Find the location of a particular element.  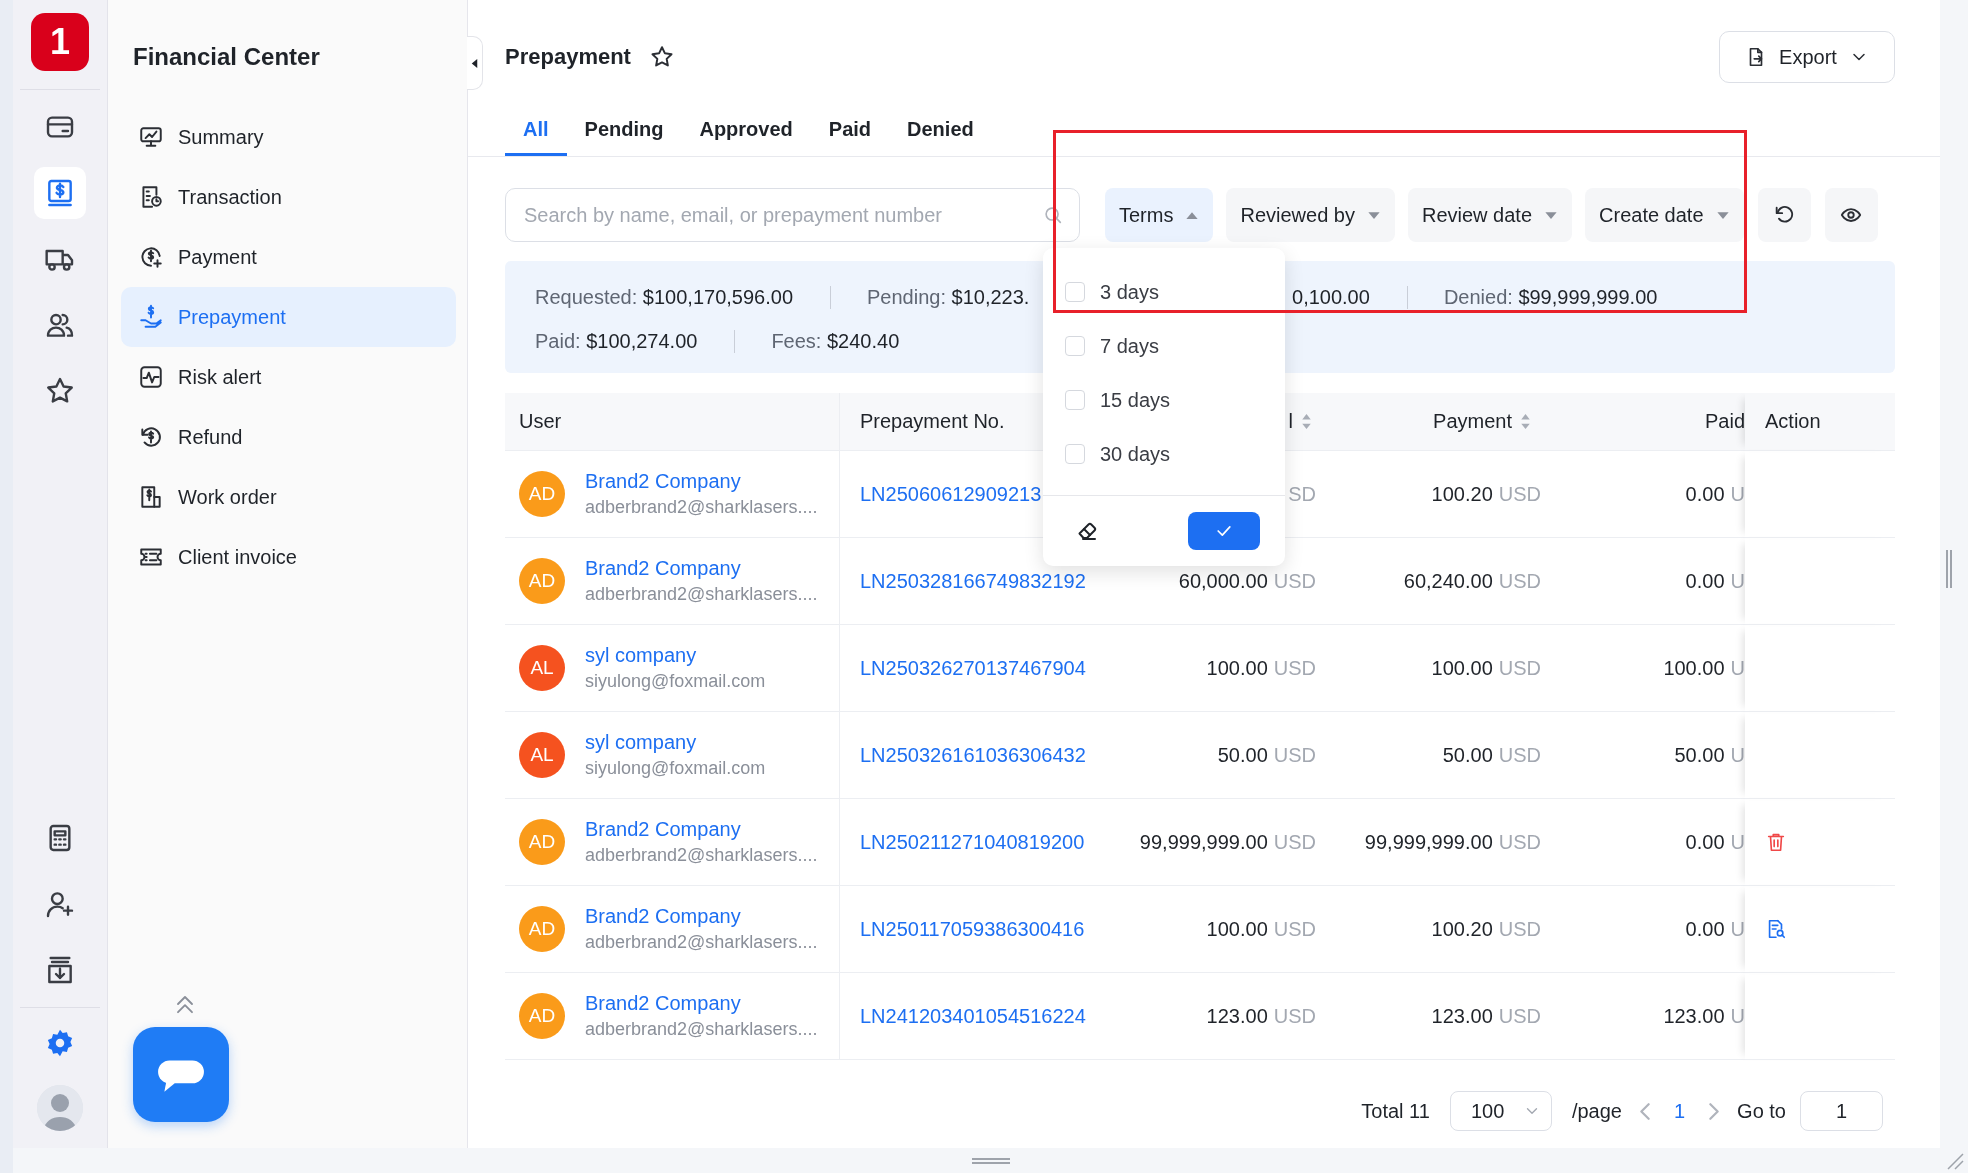

search-field: Search by name, email, or prepayment number is located at coordinates (792, 215).